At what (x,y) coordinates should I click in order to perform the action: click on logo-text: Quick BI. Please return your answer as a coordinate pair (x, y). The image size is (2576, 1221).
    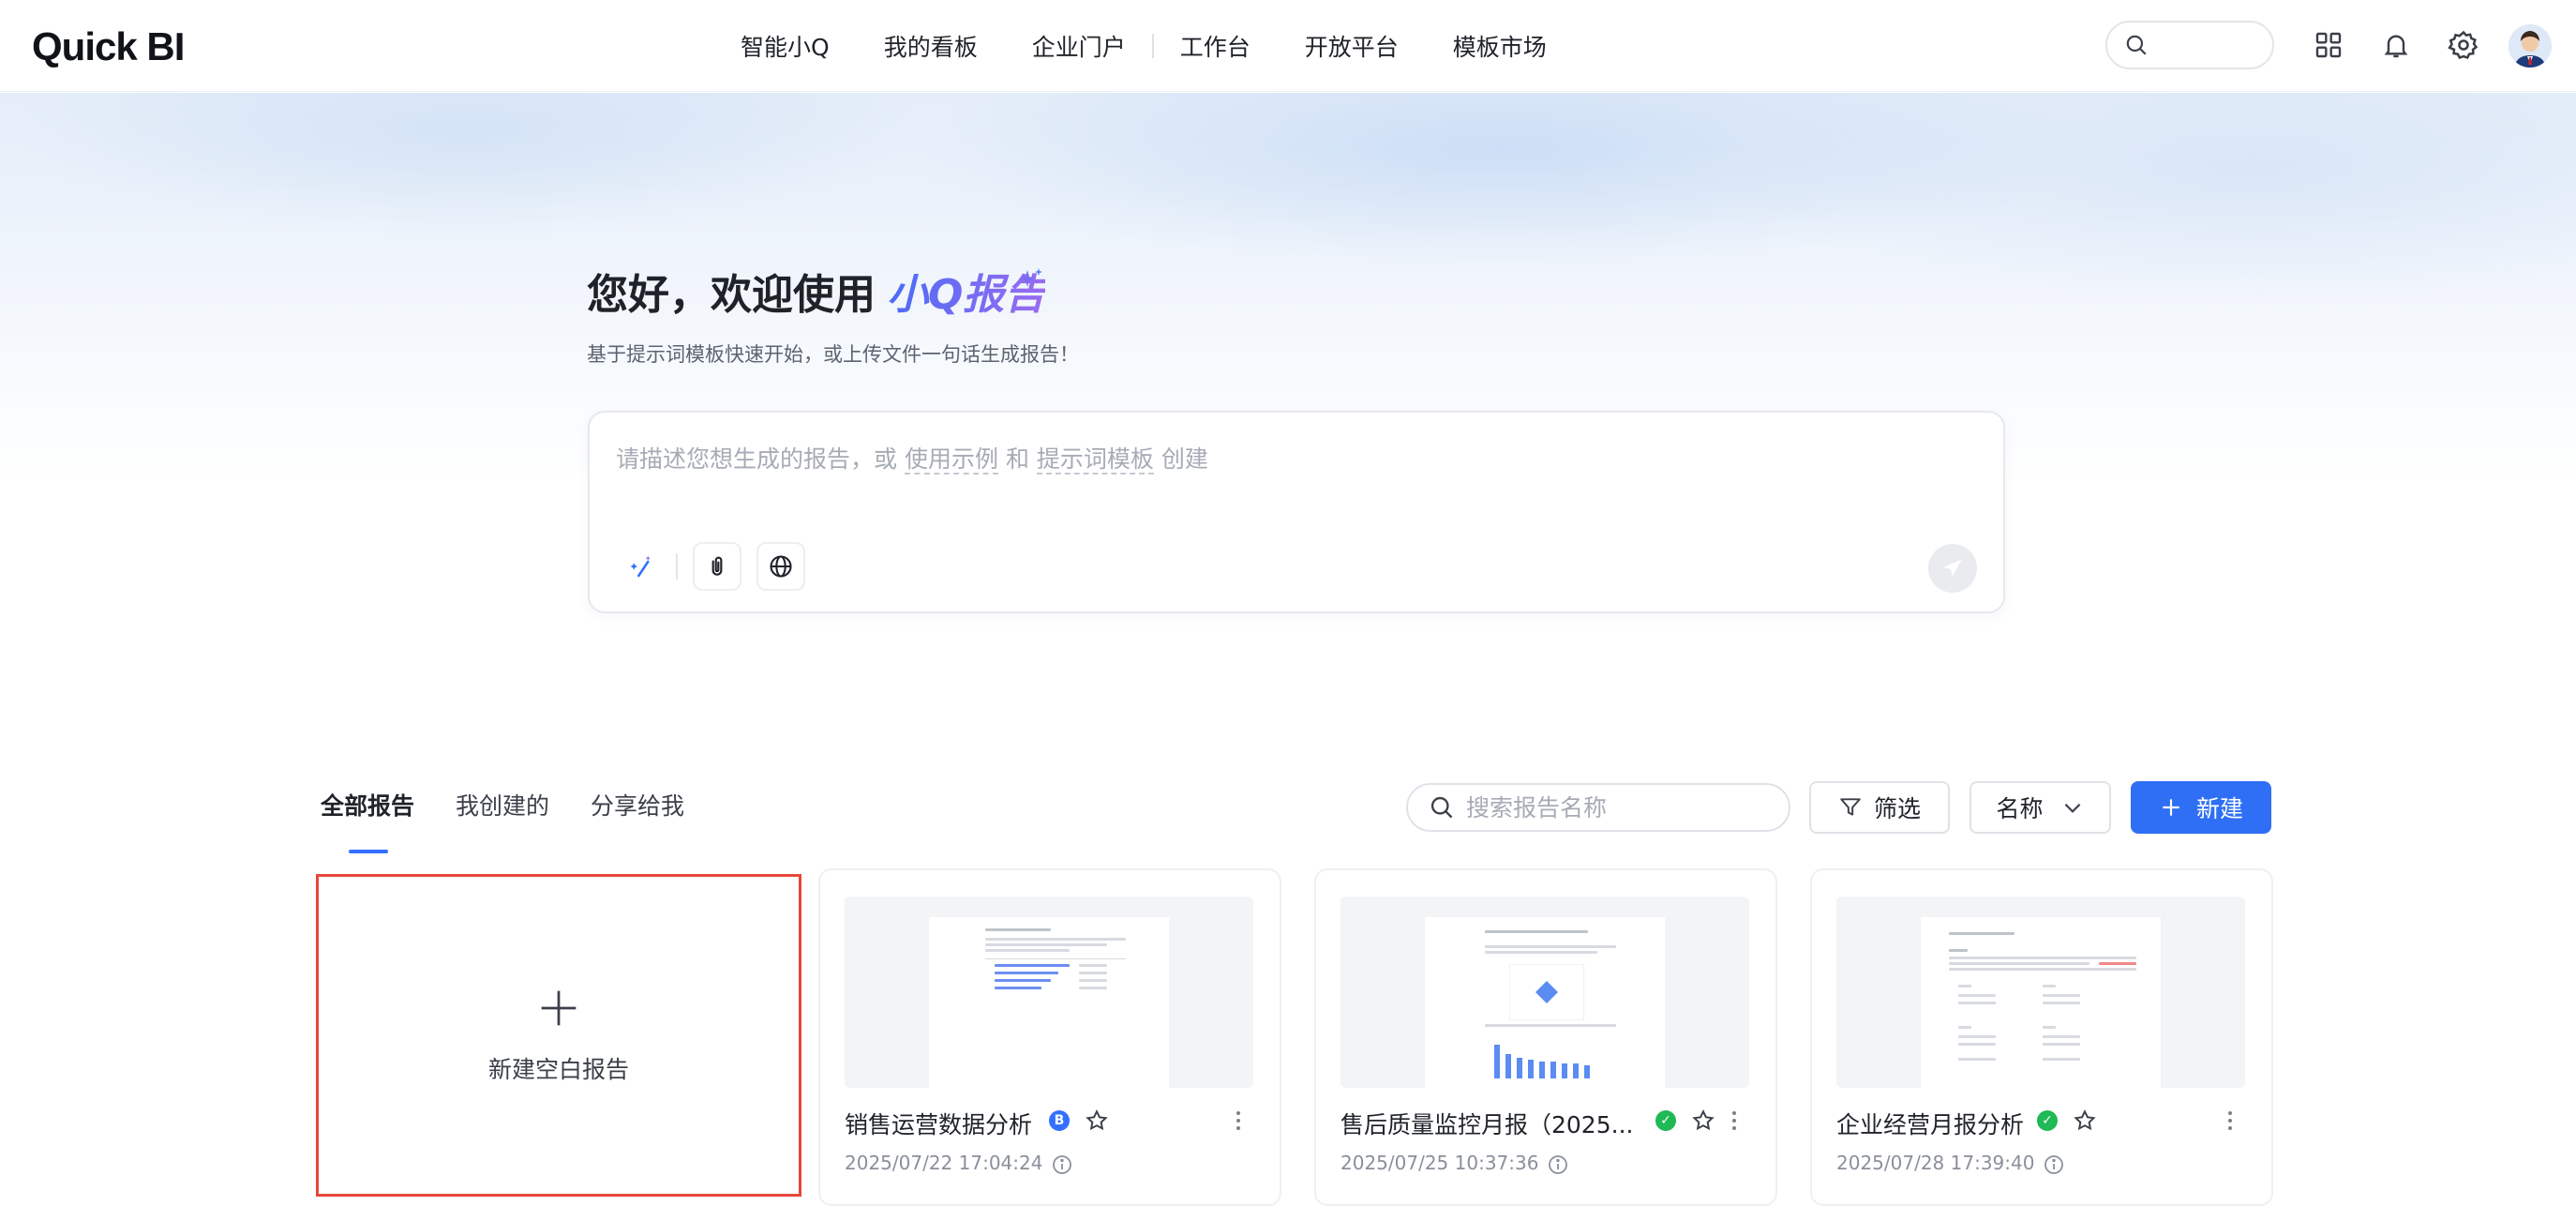
    Looking at the image, I should click on (109, 46).